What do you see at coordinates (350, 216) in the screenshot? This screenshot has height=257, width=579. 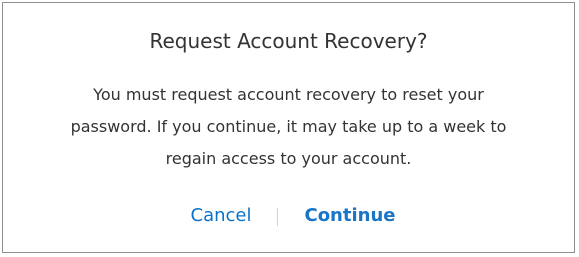 I see `continue-button: Continue` at bounding box center [350, 216].